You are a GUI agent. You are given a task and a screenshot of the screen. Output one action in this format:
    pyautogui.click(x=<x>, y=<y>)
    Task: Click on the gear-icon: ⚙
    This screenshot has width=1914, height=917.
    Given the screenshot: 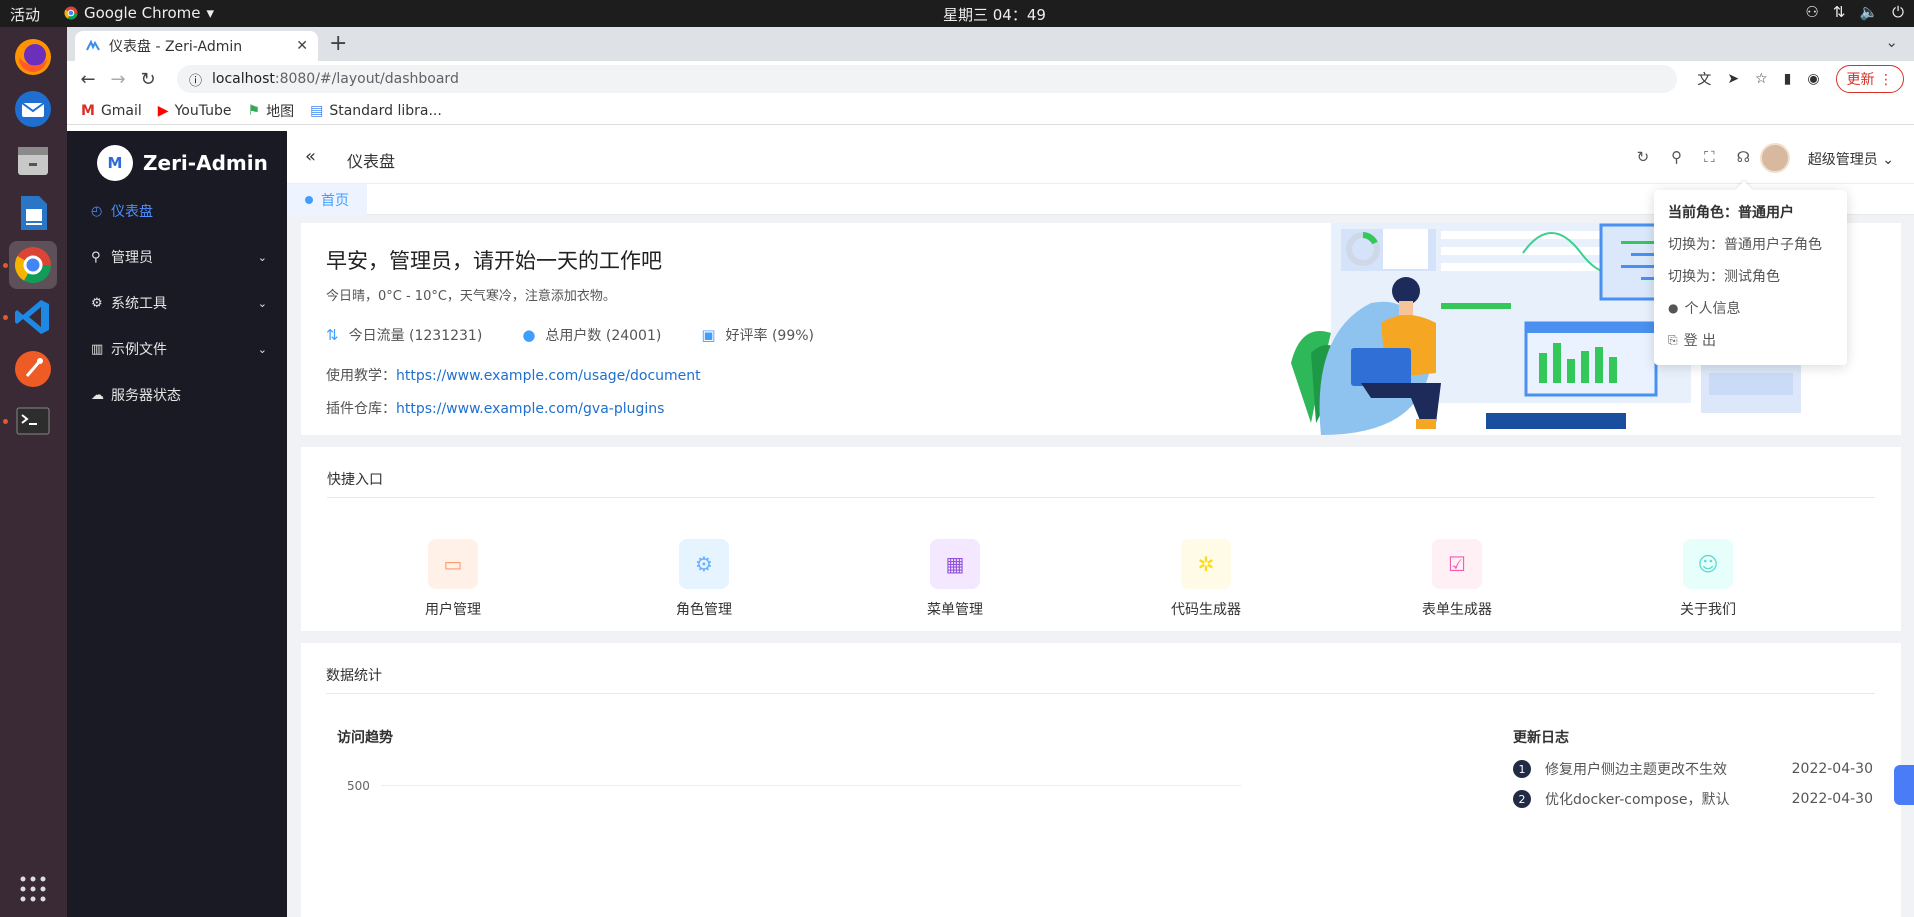 What is the action you would take?
    pyautogui.click(x=97, y=303)
    